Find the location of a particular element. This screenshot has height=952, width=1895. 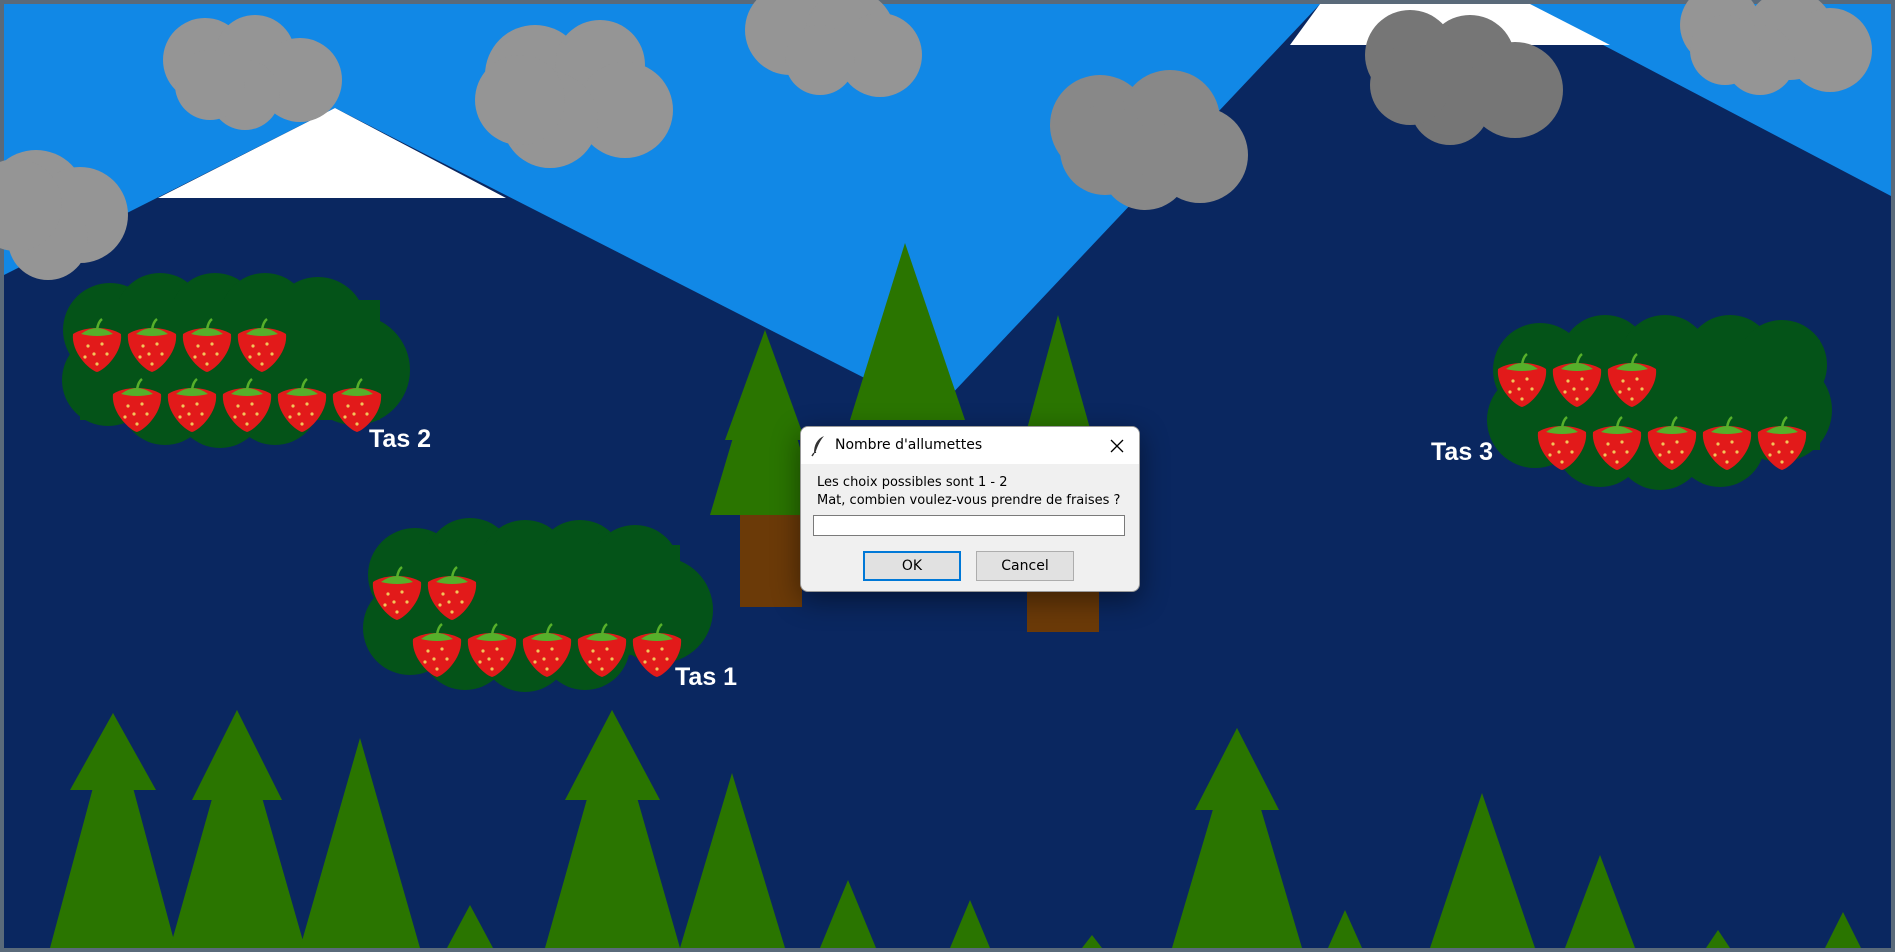

ok-button: OK is located at coordinates (912, 566).